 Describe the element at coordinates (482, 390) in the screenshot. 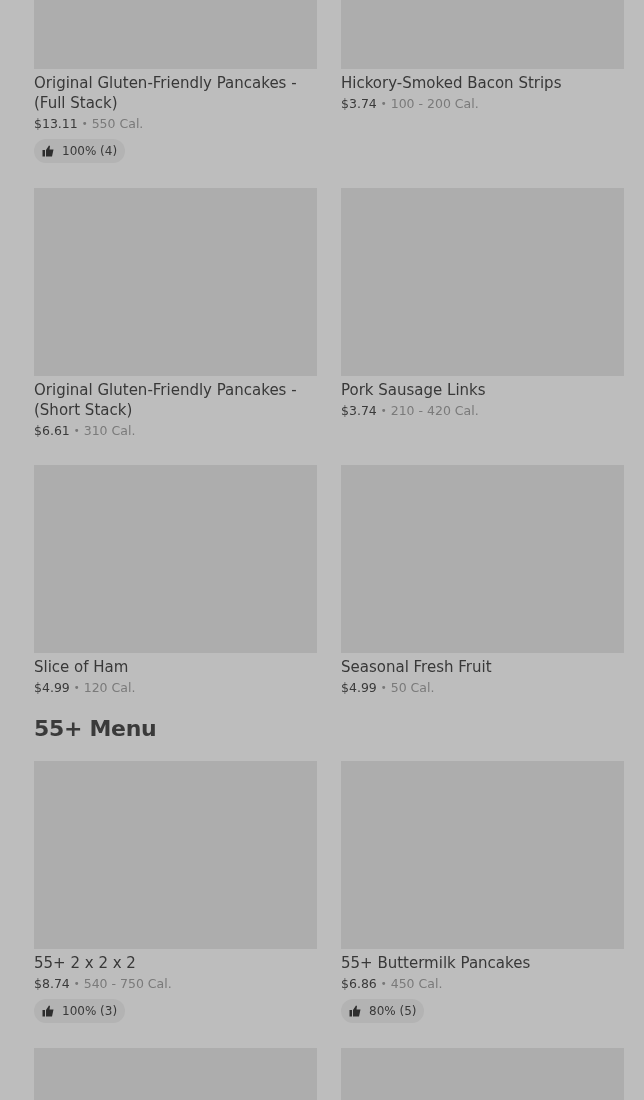

I see `item-title: Pork Sausage Links` at that location.